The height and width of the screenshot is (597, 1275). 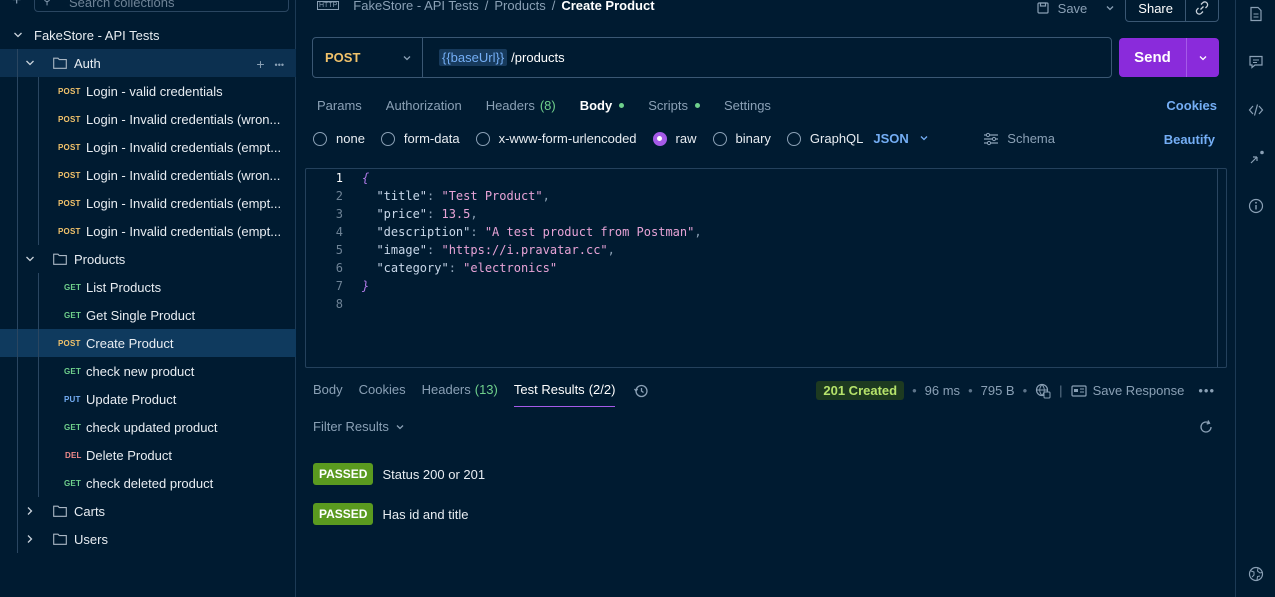 What do you see at coordinates (1152, 57) in the screenshot?
I see `send-button: Send` at bounding box center [1152, 57].